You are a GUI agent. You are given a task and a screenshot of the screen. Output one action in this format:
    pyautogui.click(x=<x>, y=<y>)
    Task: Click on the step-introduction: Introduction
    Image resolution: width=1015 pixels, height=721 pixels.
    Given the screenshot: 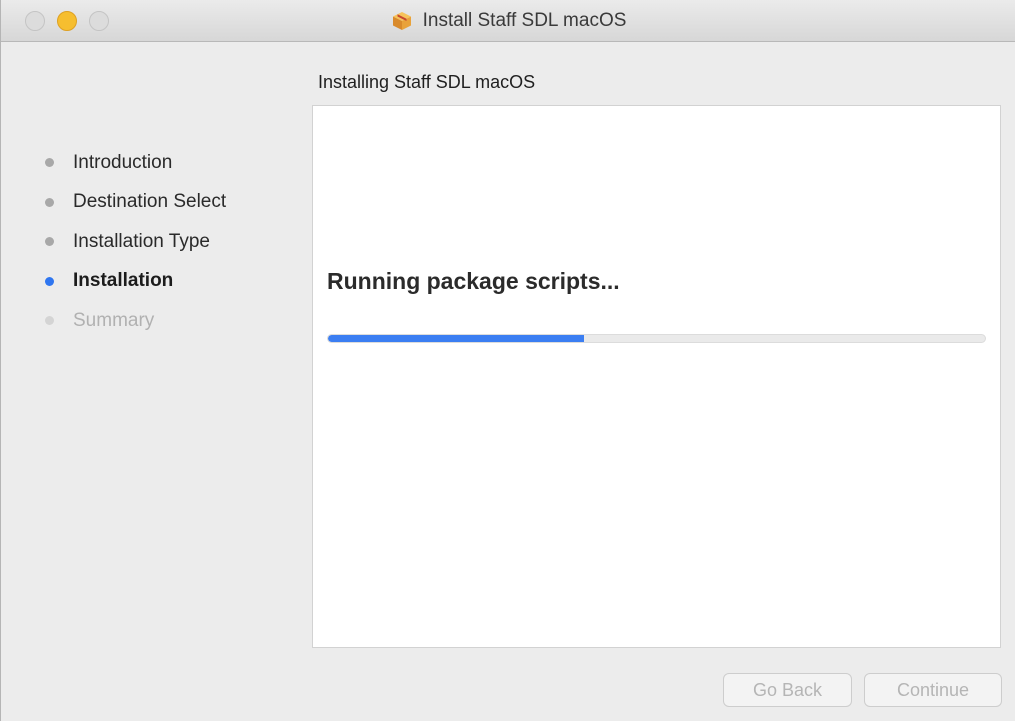 What is the action you would take?
    pyautogui.click(x=135, y=163)
    